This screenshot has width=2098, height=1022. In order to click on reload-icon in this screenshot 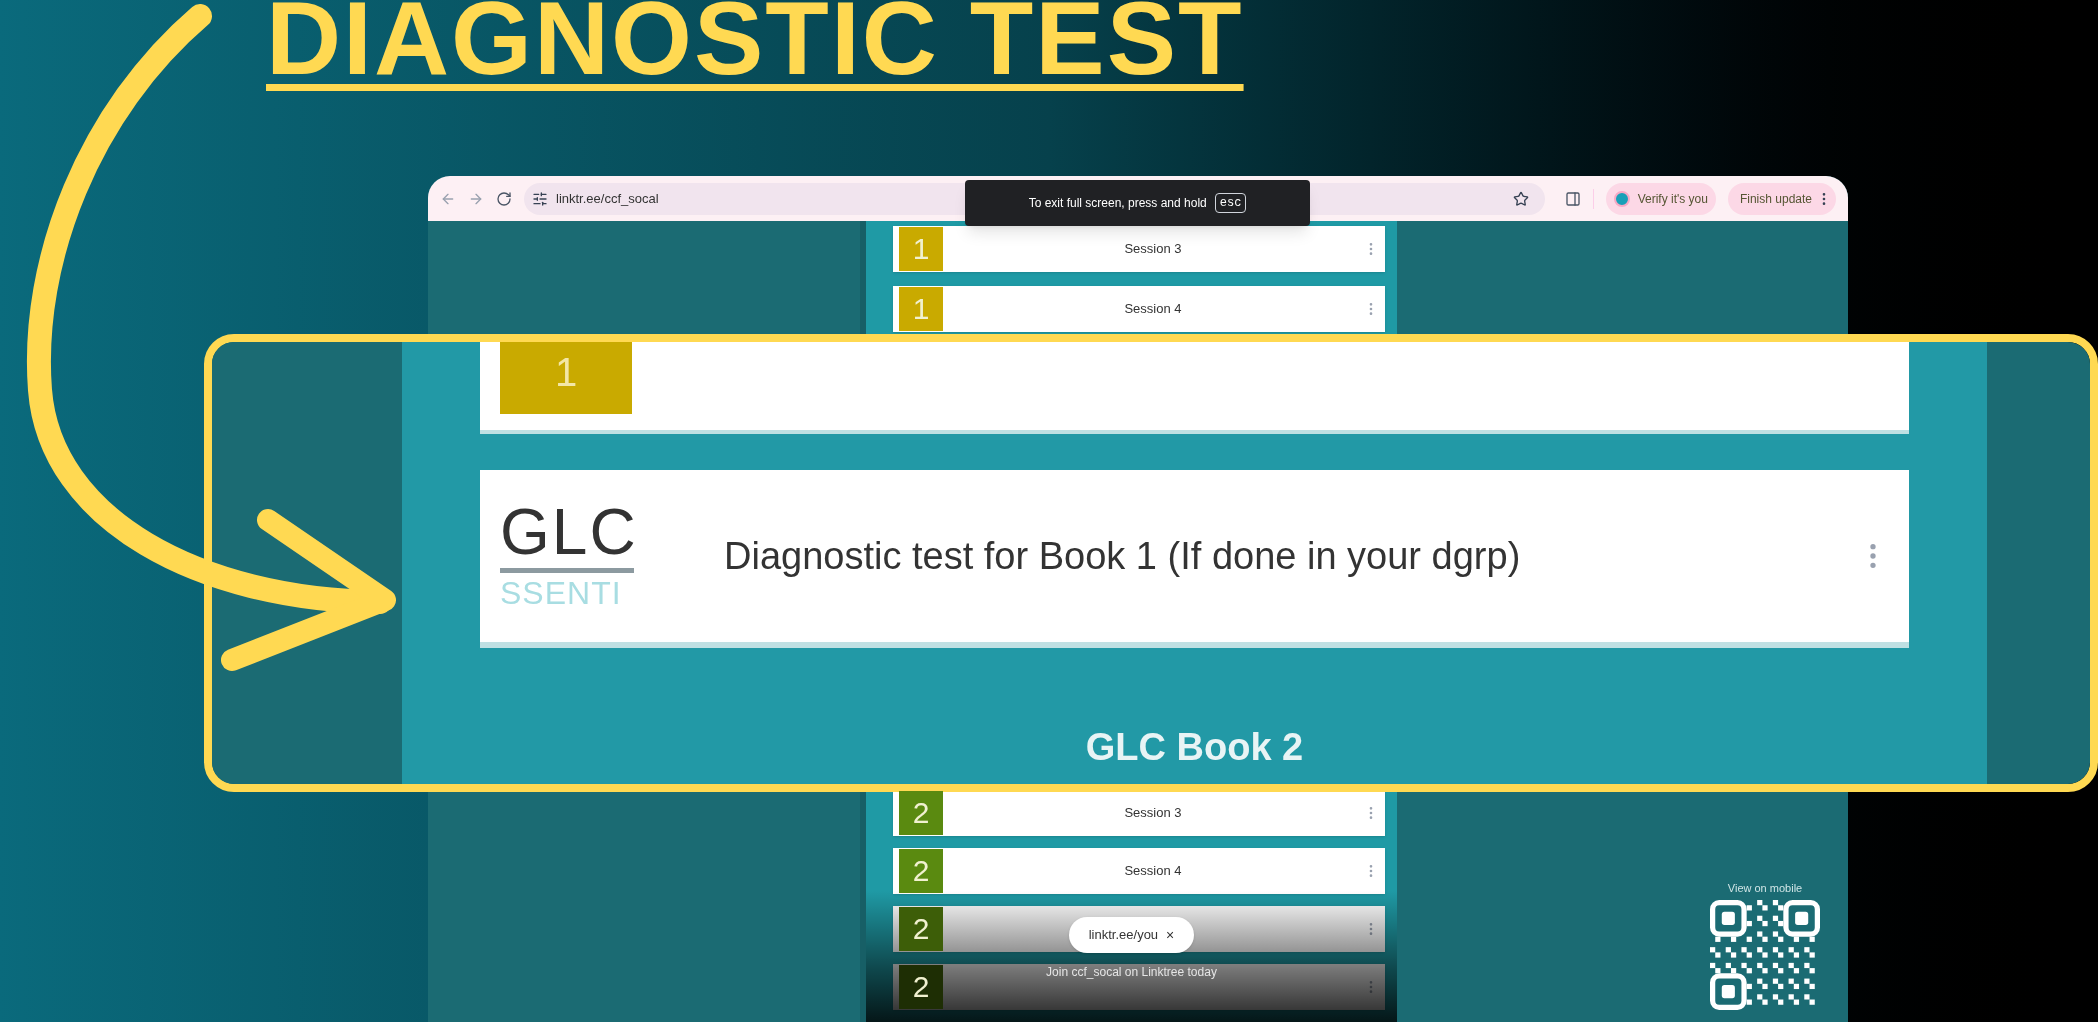, I will do `click(504, 198)`.